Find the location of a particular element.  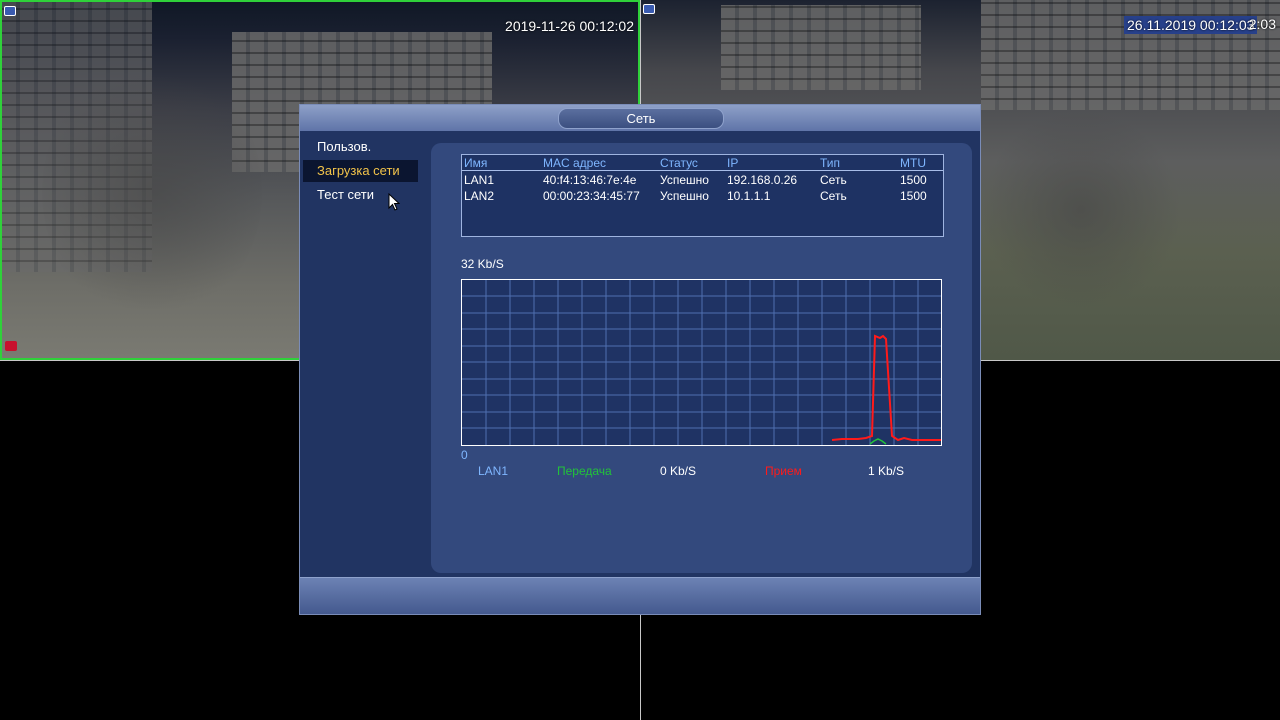

legend-recv-value: 1 Kb/S is located at coordinates (886, 471).